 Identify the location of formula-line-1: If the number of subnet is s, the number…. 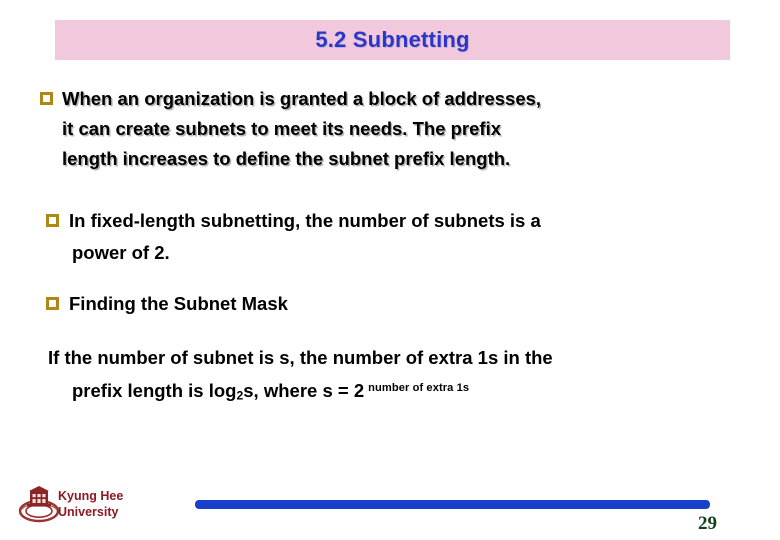
(300, 357).